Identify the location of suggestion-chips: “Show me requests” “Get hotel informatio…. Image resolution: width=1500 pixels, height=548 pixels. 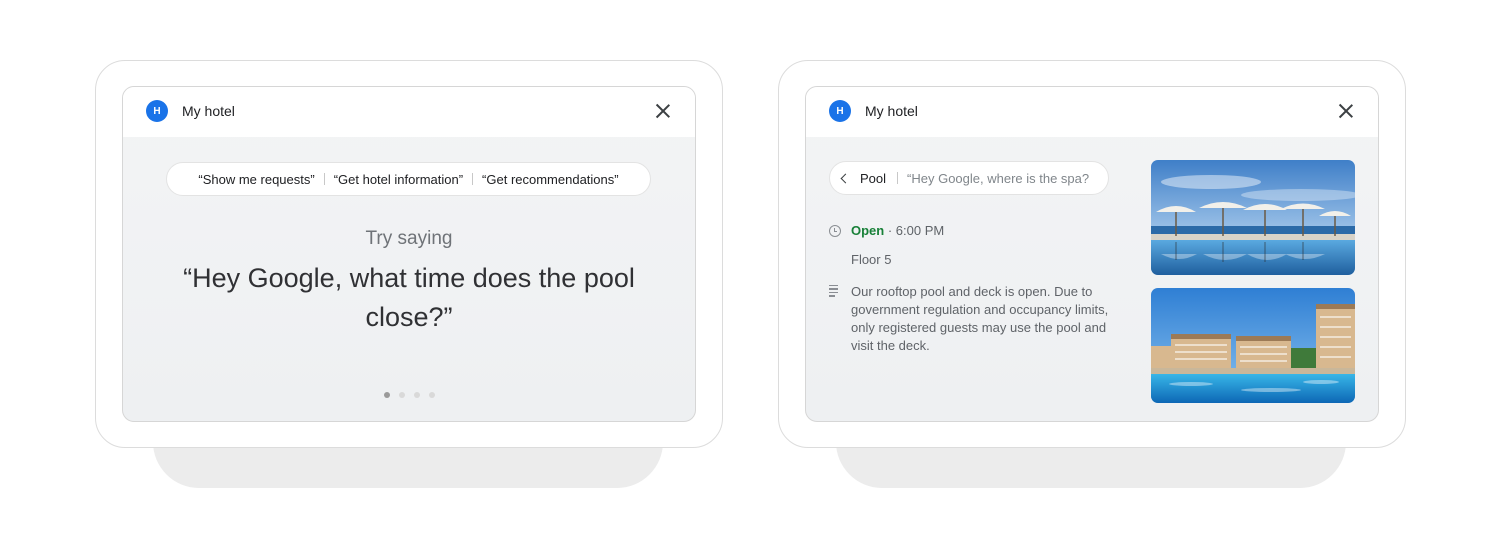
(408, 179).